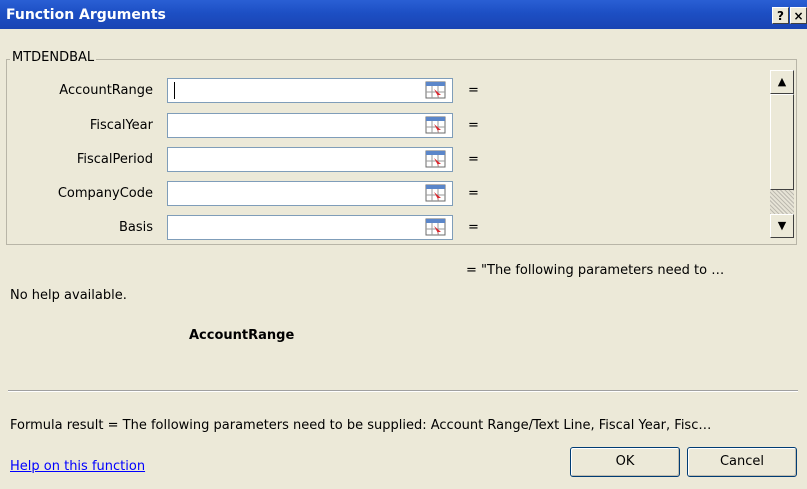 The image size is (807, 489). What do you see at coordinates (780, 15) in the screenshot?
I see `help-icon: ?` at bounding box center [780, 15].